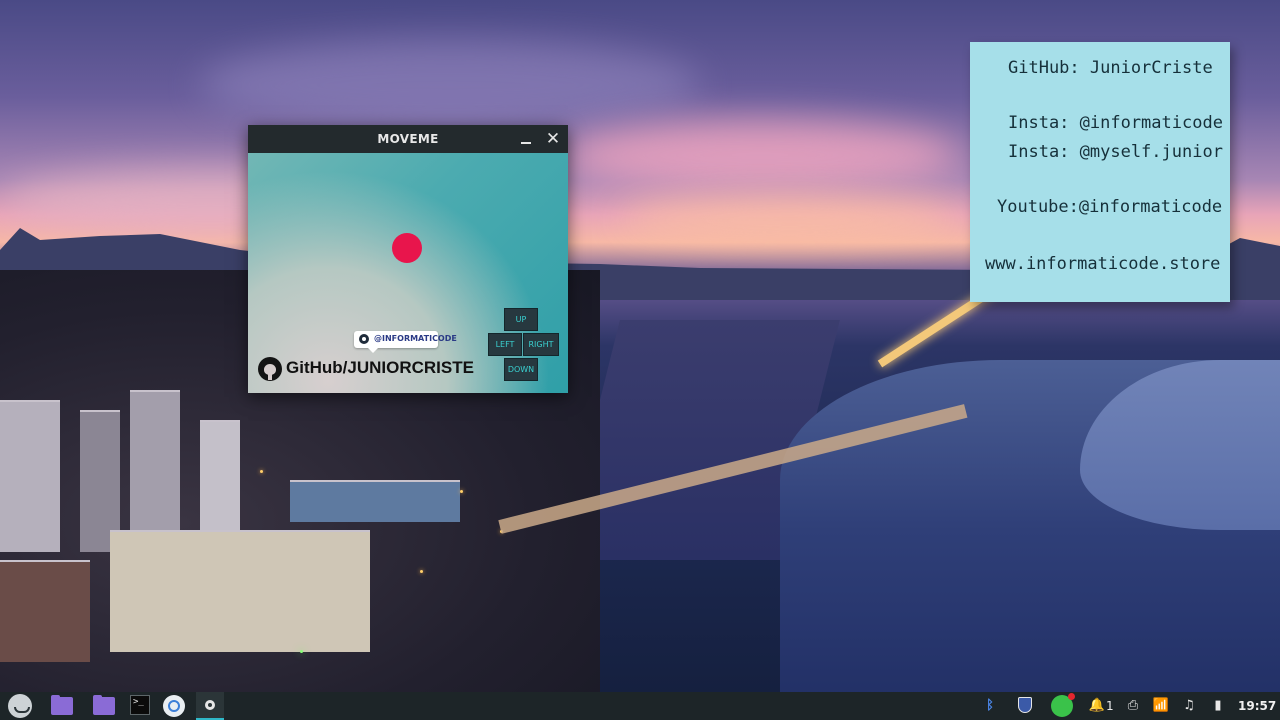 The height and width of the screenshot is (720, 1280). I want to click on bluetooth-icon: ᛒ, so click(990, 706).